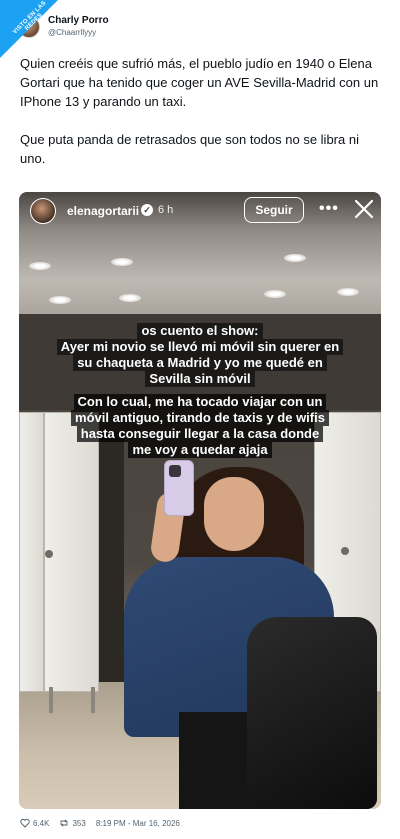  Describe the element at coordinates (364, 209) in the screenshot. I see `close-icon` at that location.